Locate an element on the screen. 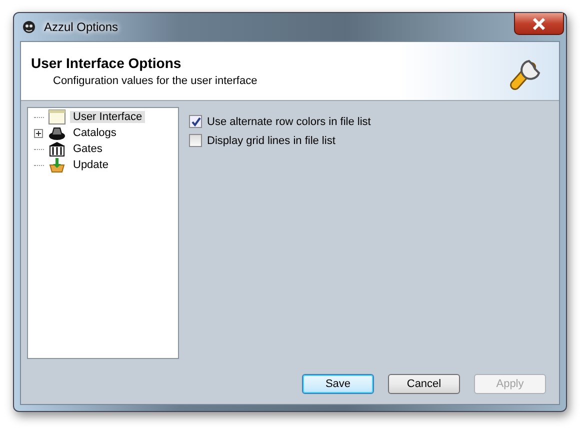 The height and width of the screenshot is (432, 582). dialog-button: Cancel is located at coordinates (424, 384).